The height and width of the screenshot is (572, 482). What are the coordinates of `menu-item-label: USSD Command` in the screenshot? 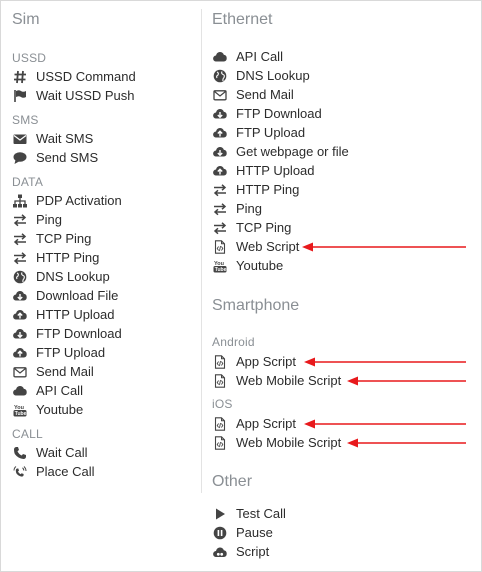 It's located at (86, 76).